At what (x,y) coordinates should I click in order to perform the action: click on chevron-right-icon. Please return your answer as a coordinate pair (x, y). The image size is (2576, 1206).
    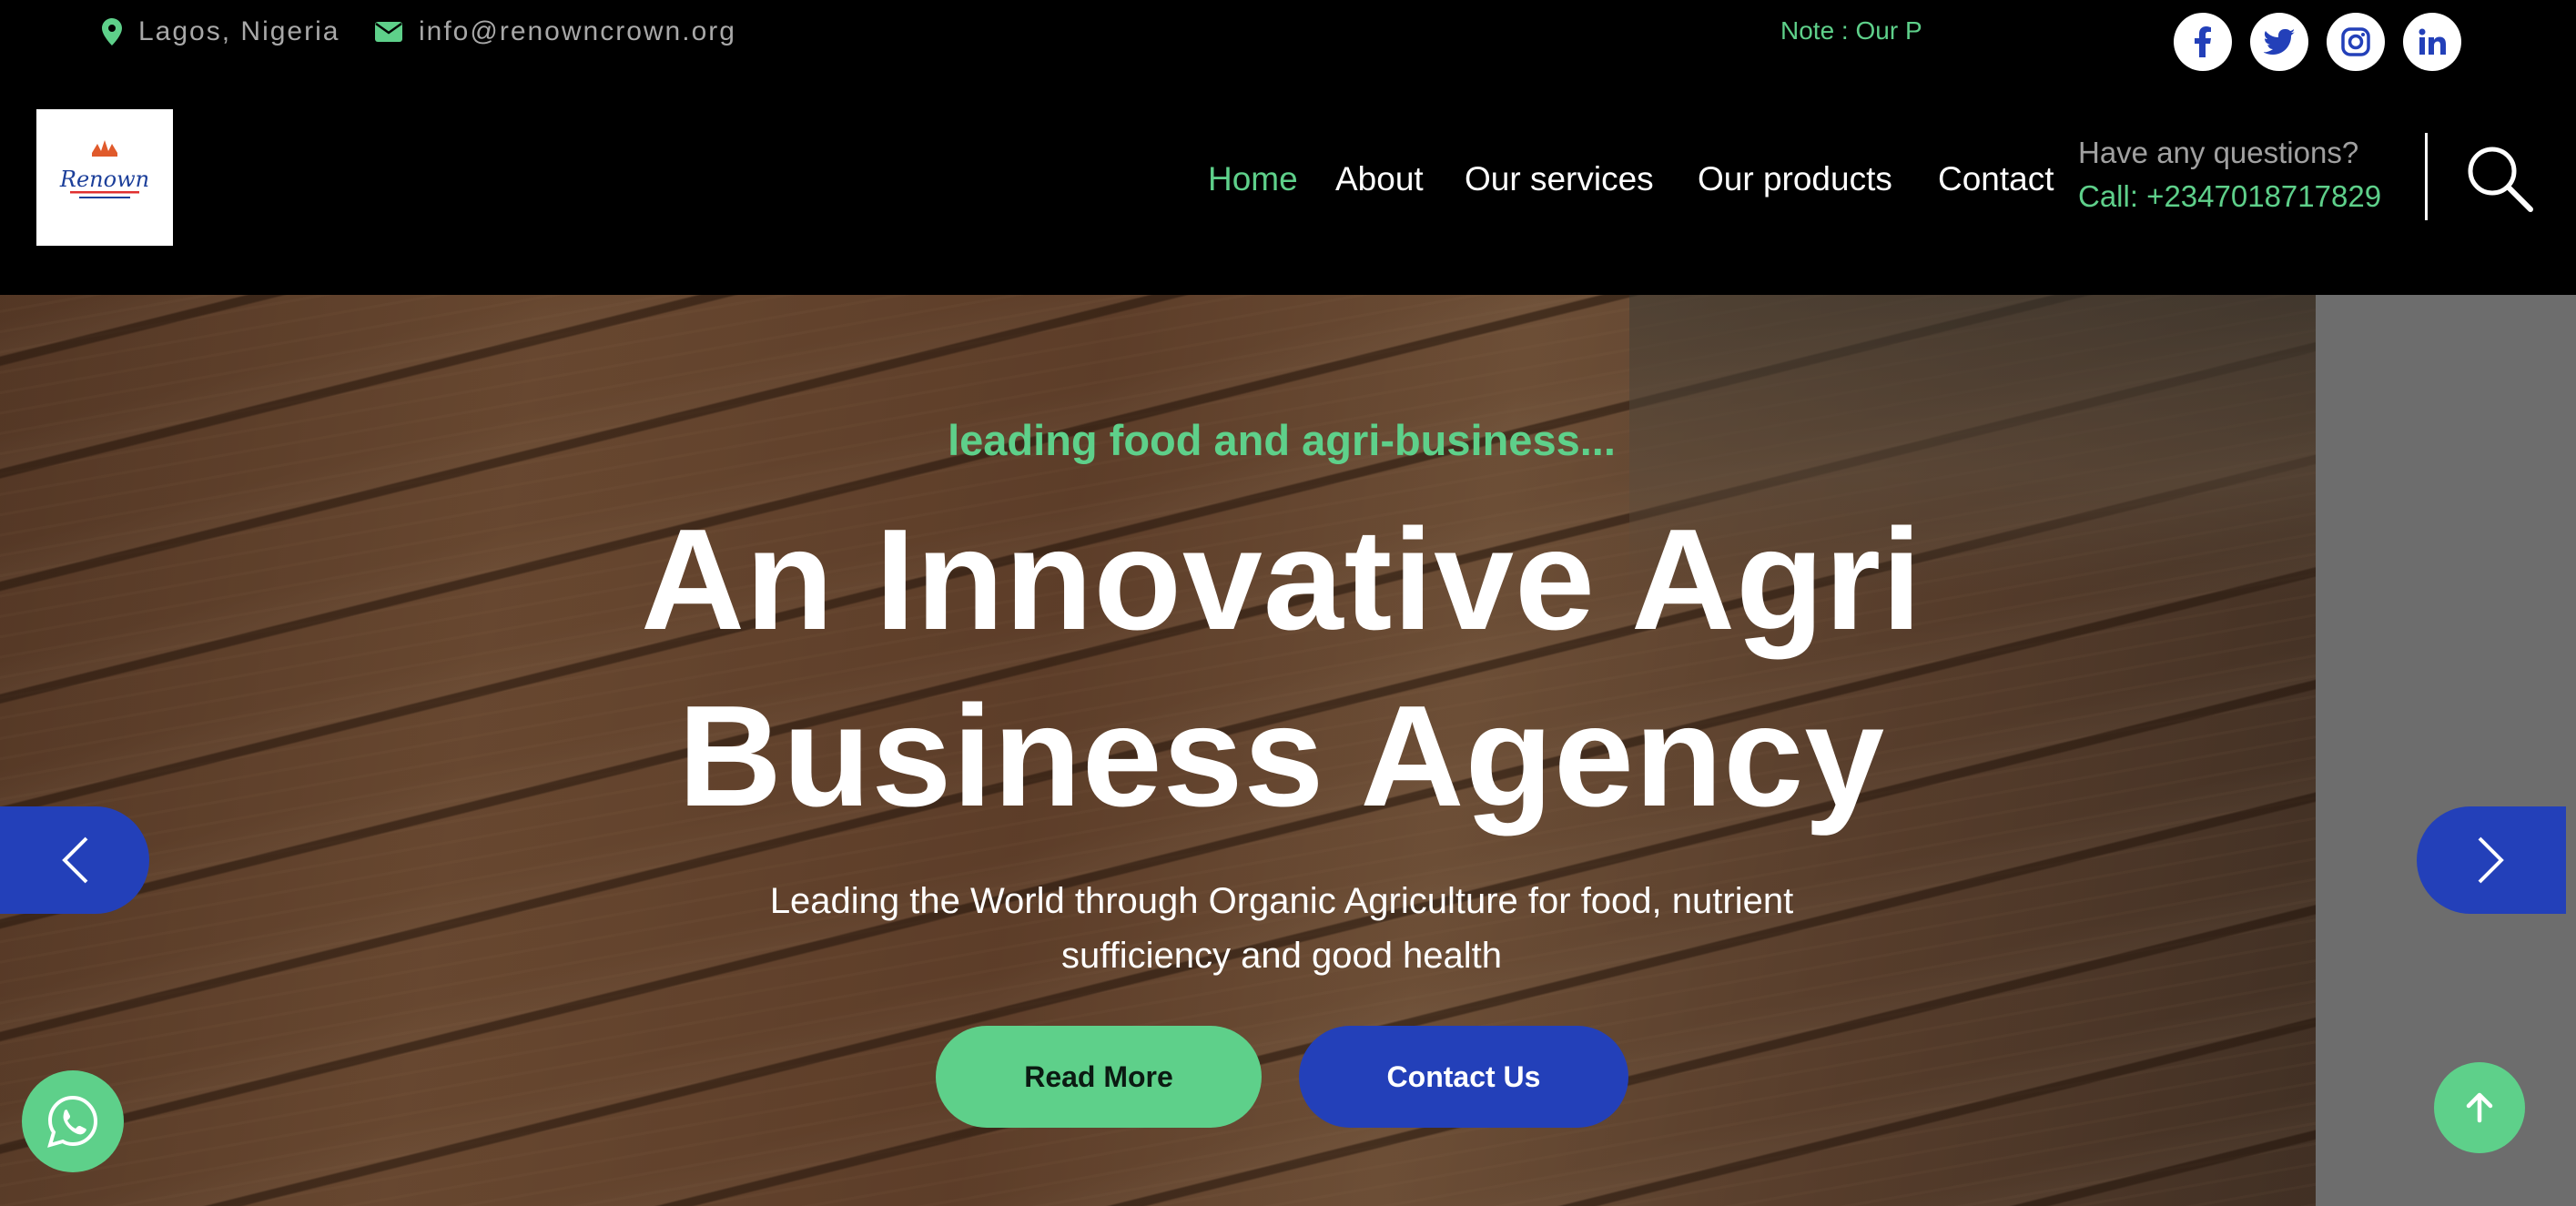
    Looking at the image, I should click on (2491, 860).